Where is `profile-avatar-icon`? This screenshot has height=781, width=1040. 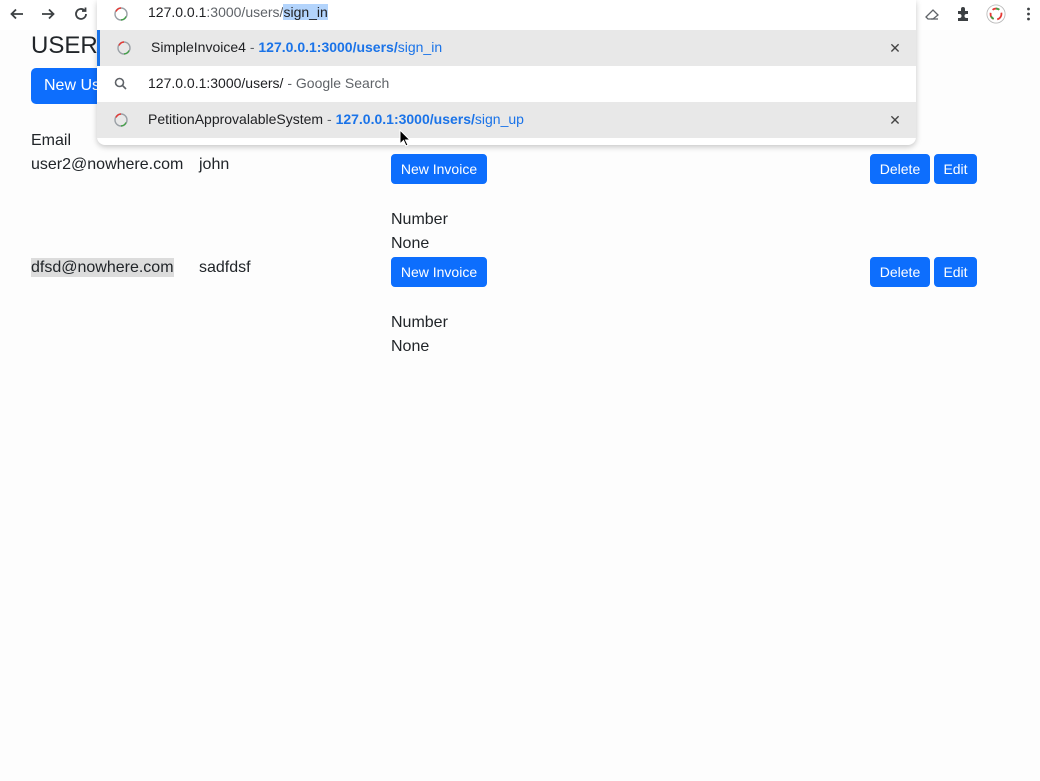
profile-avatar-icon is located at coordinates (996, 14).